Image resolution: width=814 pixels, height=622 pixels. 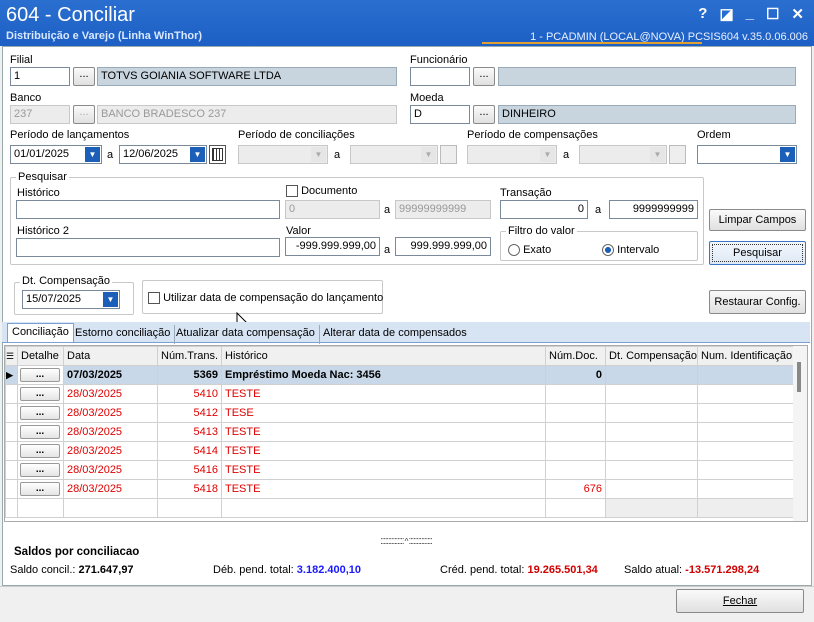 I want to click on saldos-title: Saldos por conciliacao, so click(x=77, y=552).